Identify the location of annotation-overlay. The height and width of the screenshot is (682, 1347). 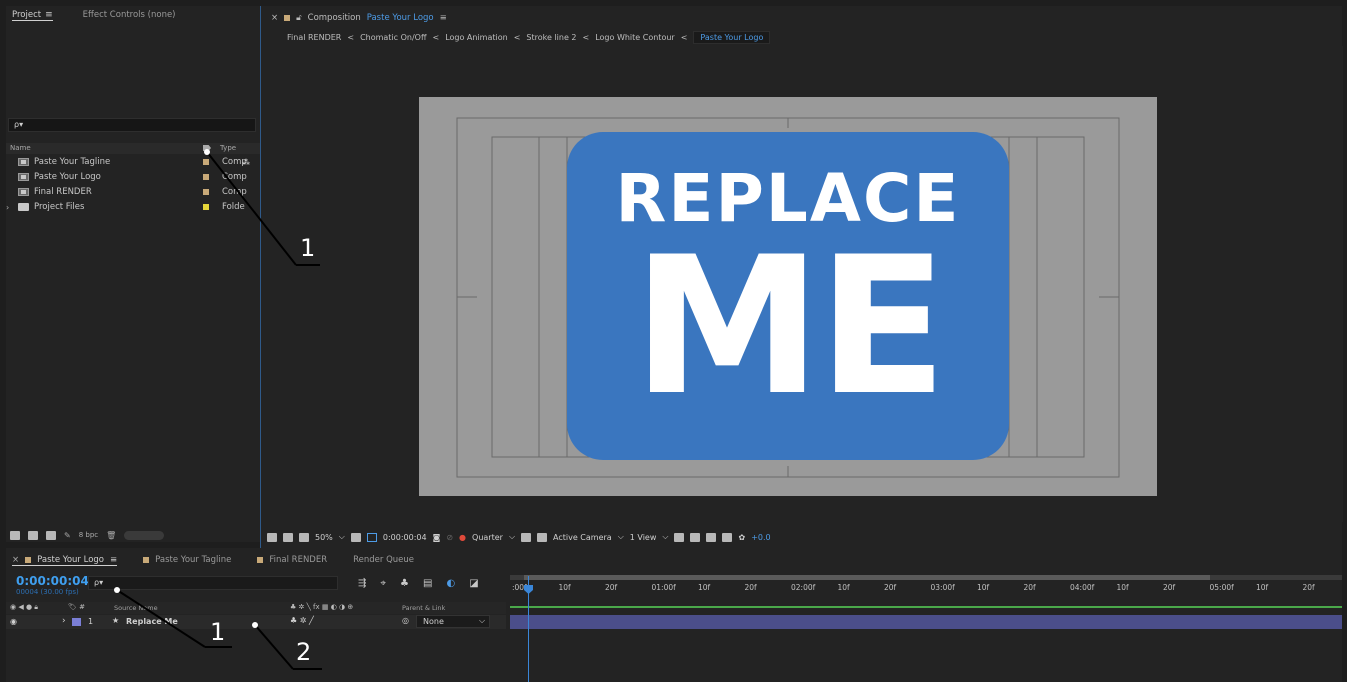
(218, 409).